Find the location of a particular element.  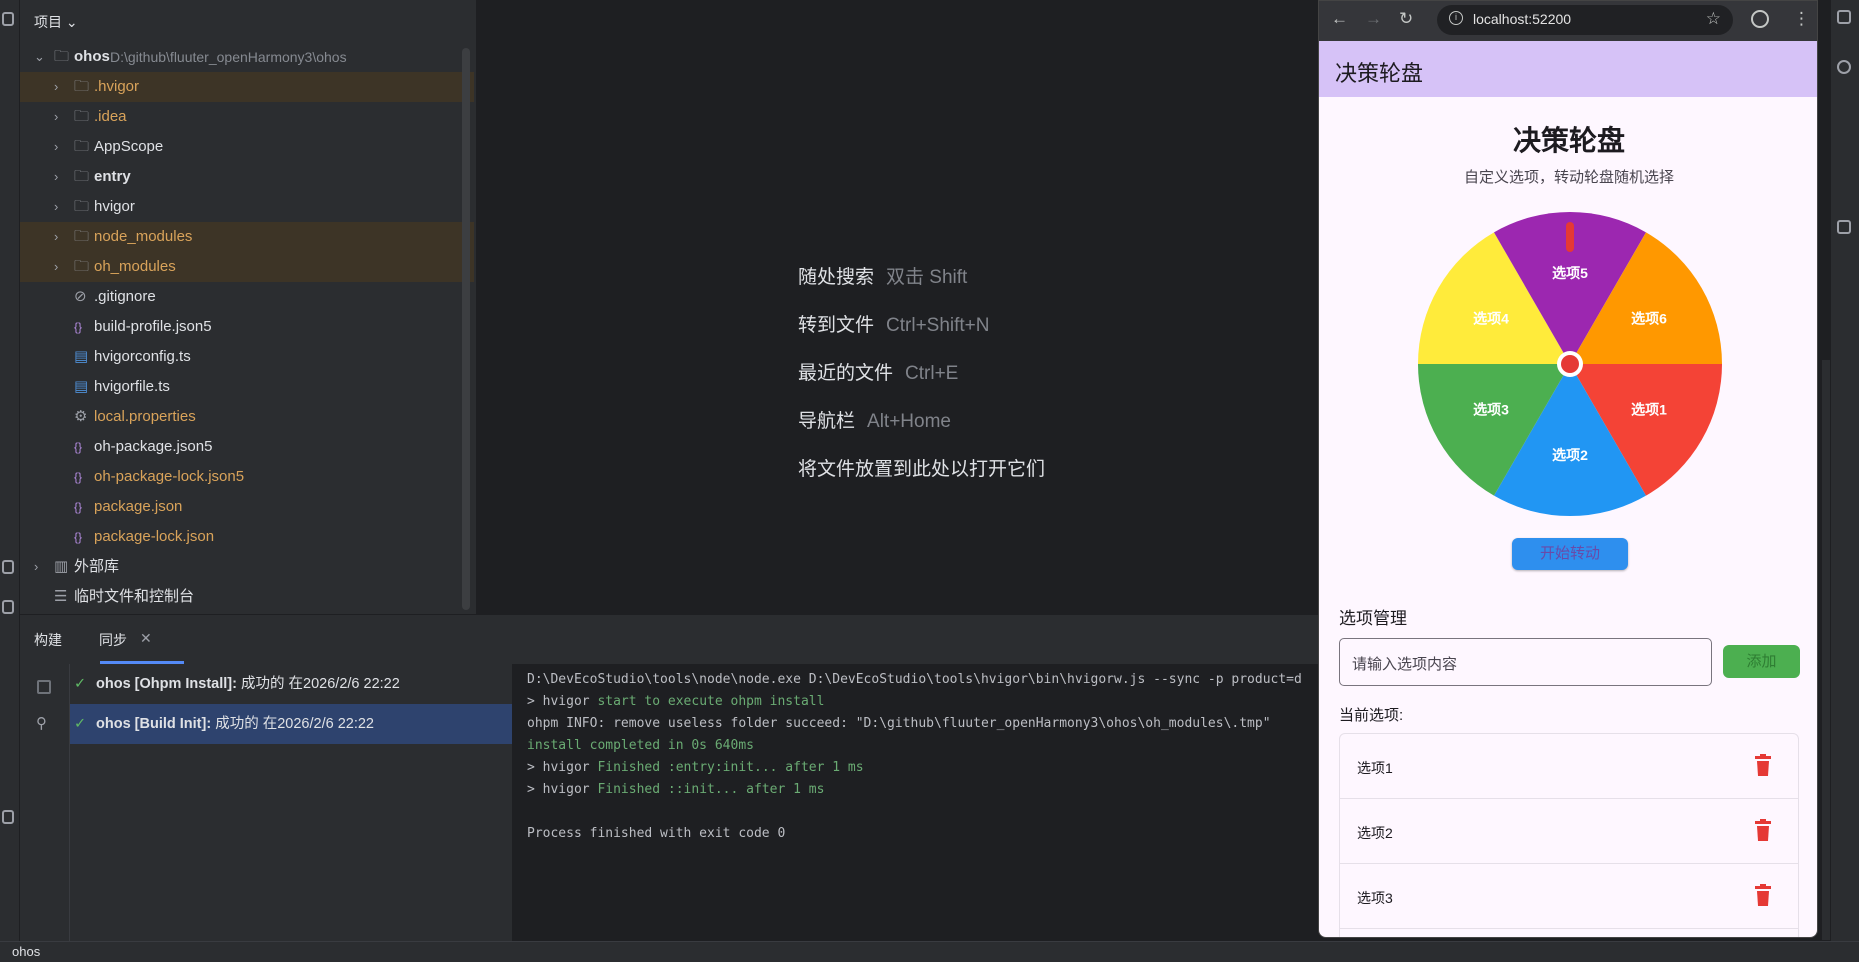

tree-item: › 🗀 .hvigor is located at coordinates (247, 87).